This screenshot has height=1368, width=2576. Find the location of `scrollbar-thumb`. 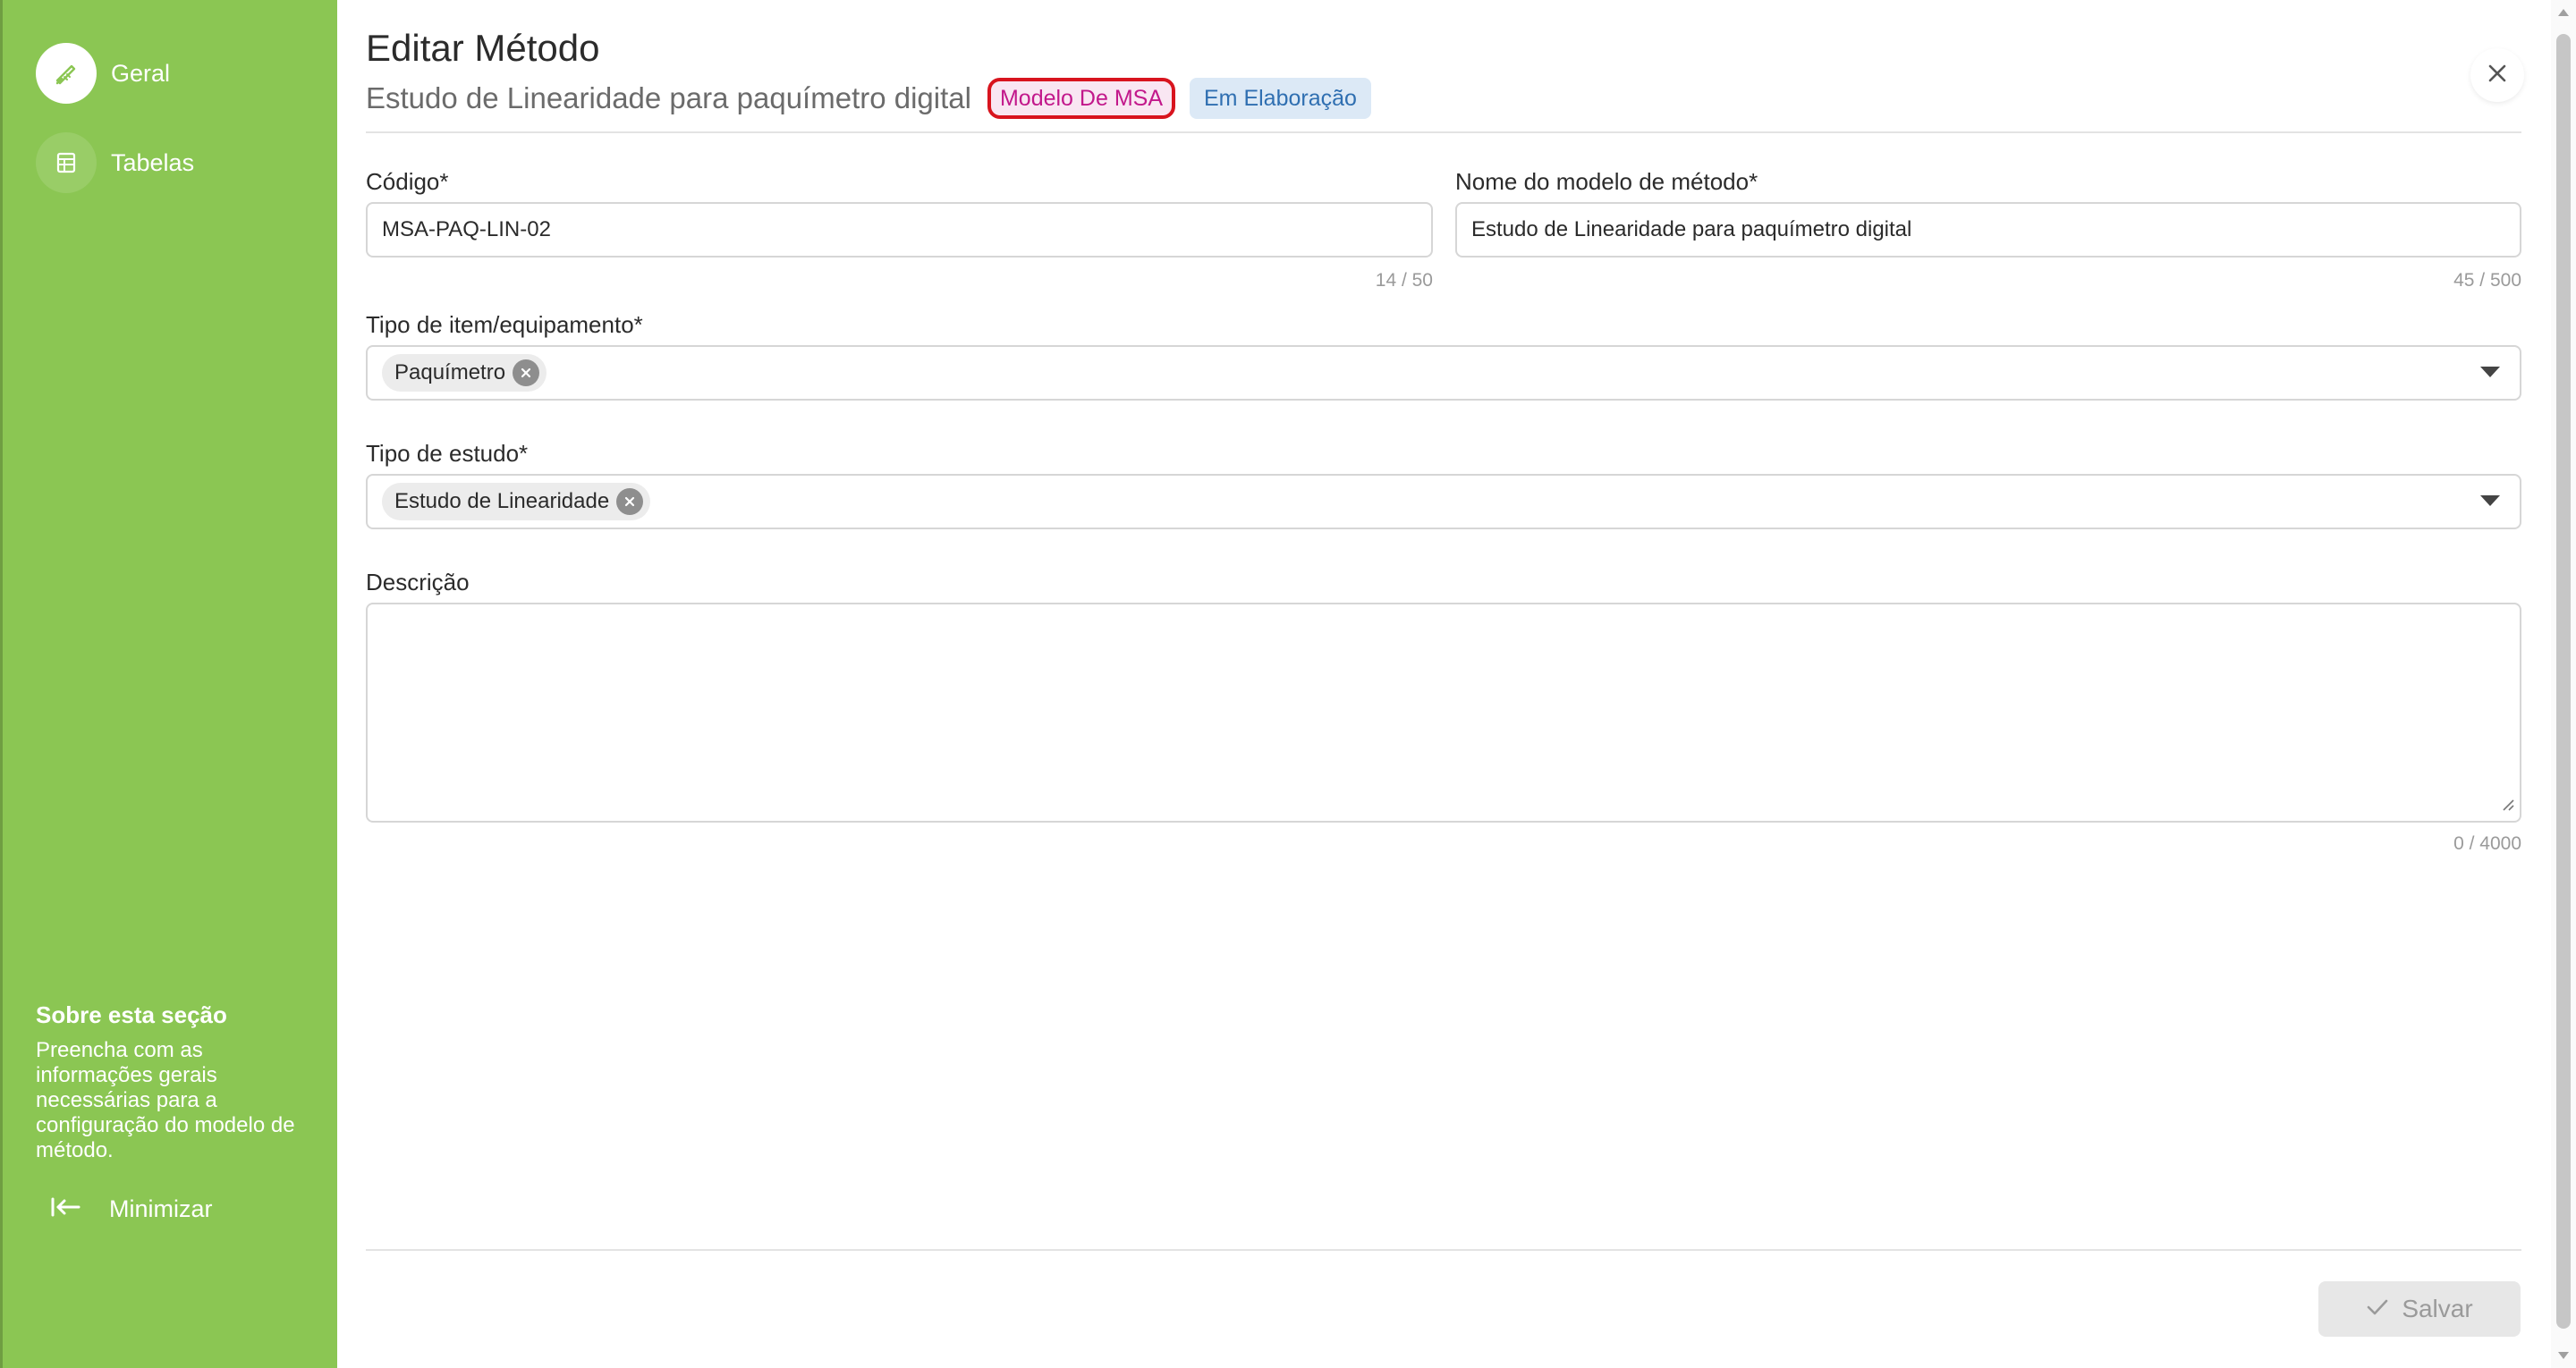

scrollbar-thumb is located at coordinates (2563, 681).